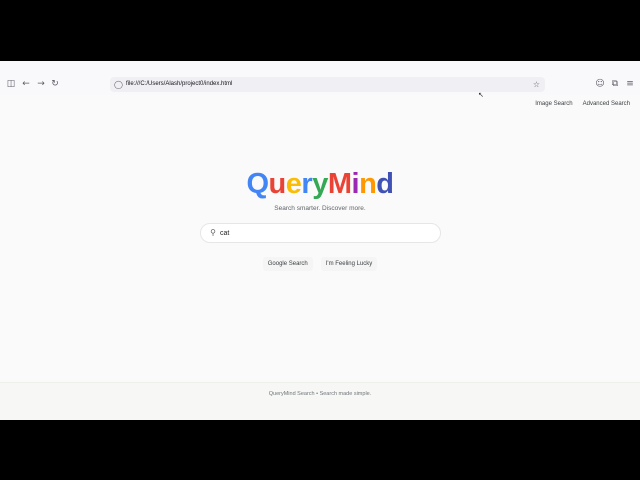 This screenshot has width=640, height=480. I want to click on search-icon: ⚲, so click(213, 232).